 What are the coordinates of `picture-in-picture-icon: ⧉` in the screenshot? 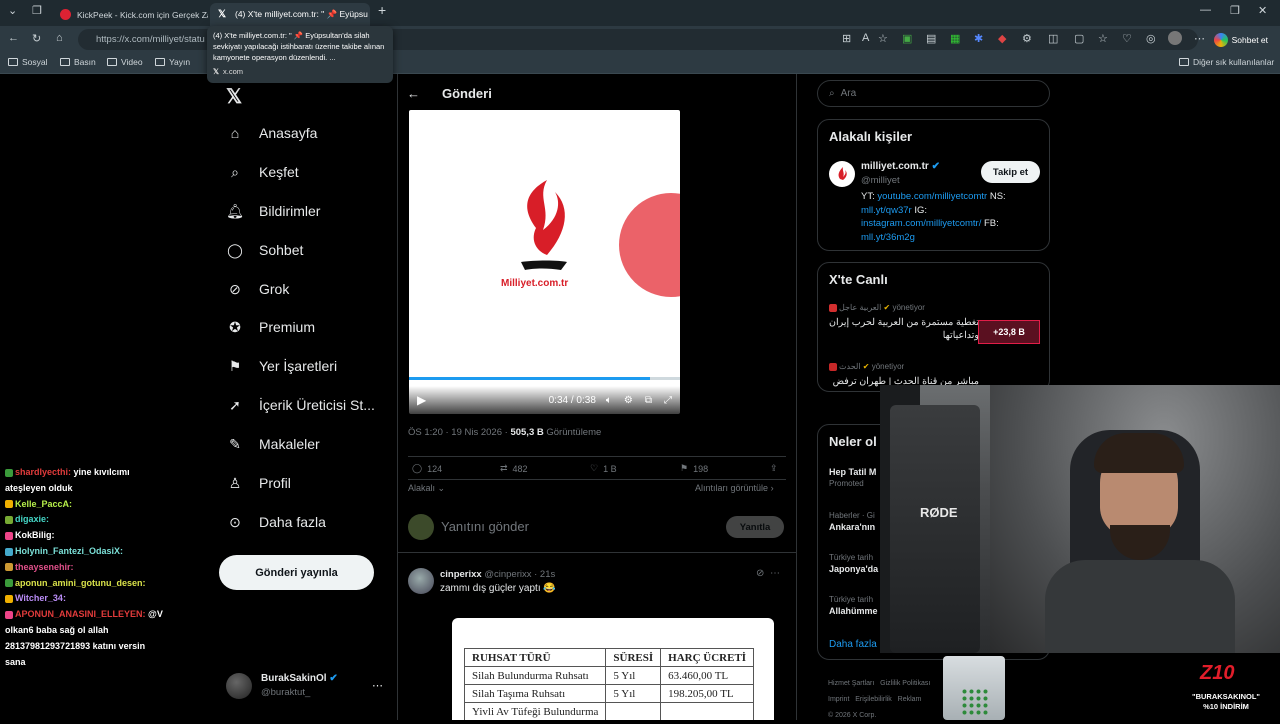 It's located at (648, 400).